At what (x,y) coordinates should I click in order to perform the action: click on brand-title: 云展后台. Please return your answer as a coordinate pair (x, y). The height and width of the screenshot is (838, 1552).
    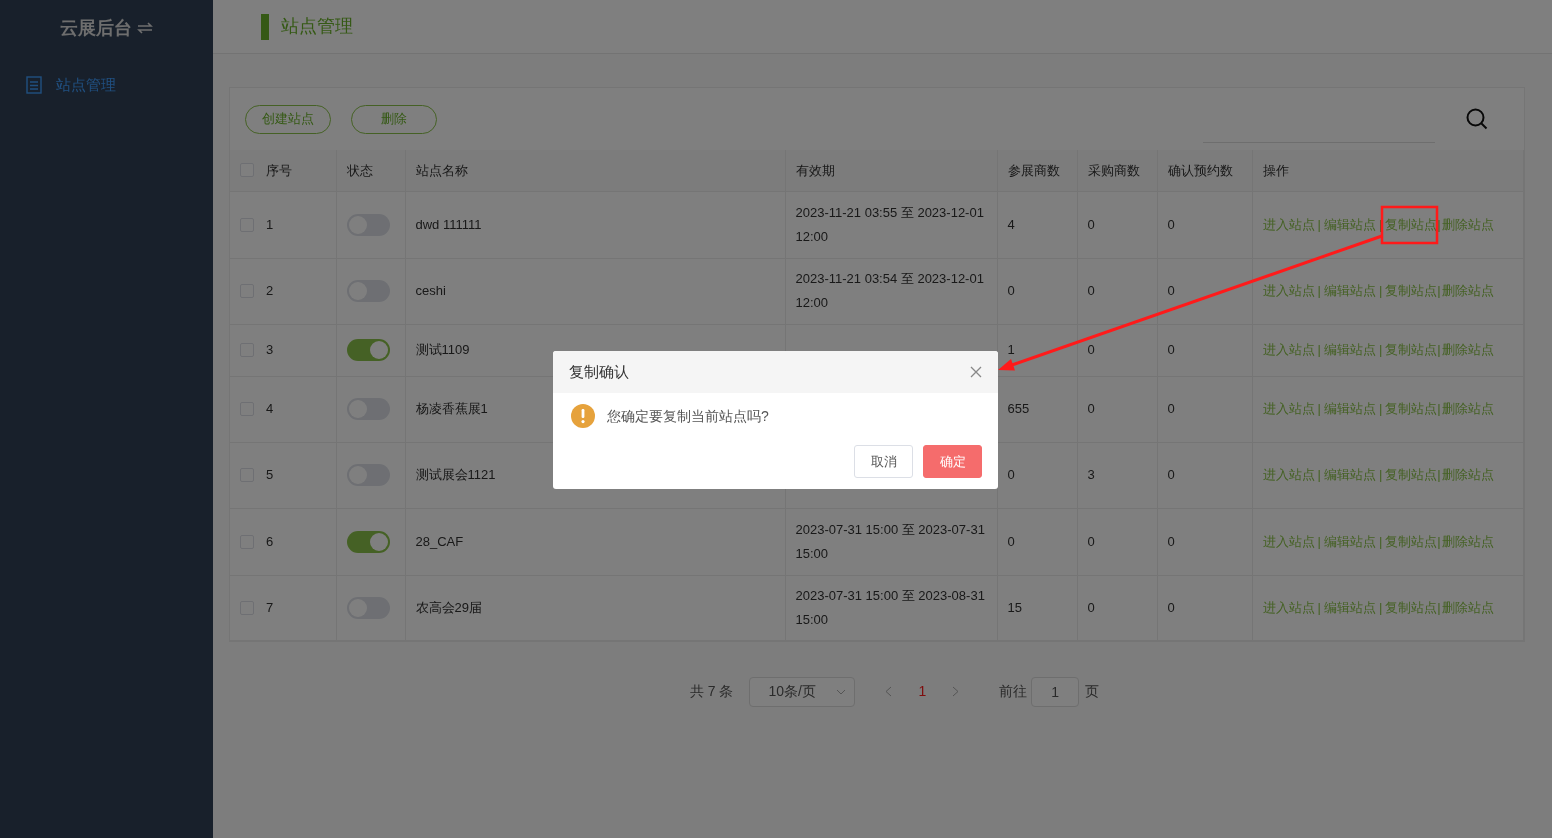
    Looking at the image, I should click on (95, 28).